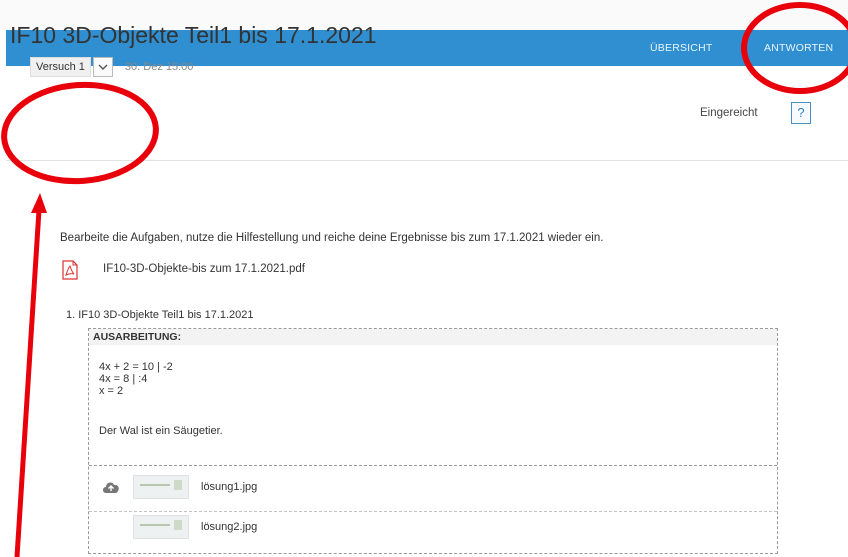 The image size is (848, 557). I want to click on assignment-title: IF10 3D-Objekte Teil1 bis 17.1.2021, so click(193, 35).